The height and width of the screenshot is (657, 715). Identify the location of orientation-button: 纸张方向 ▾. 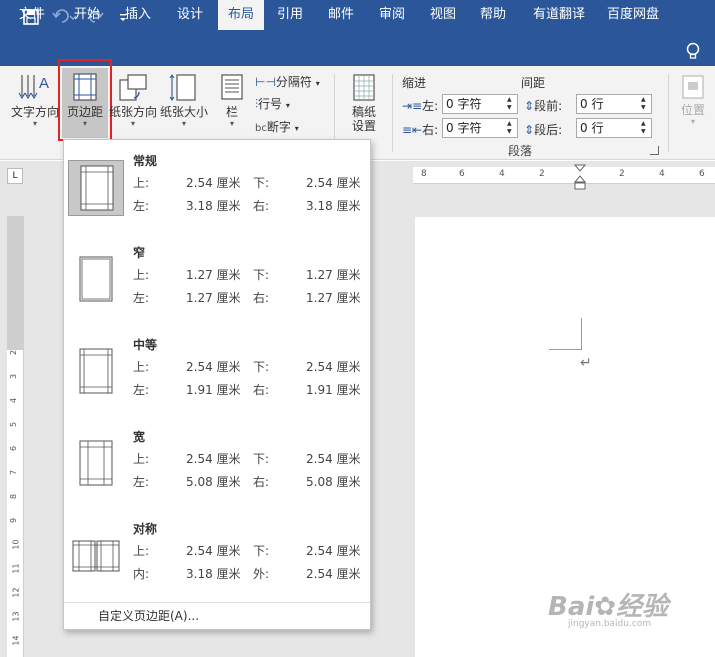
(133, 100).